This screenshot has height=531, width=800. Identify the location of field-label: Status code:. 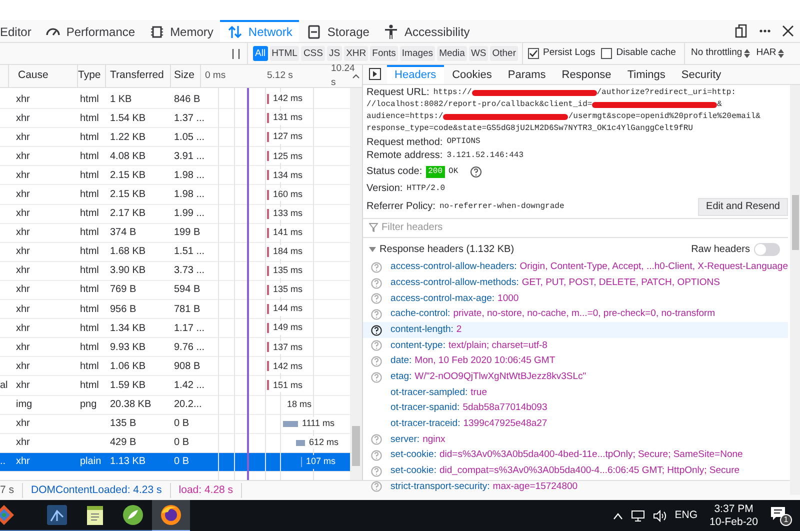
(394, 172).